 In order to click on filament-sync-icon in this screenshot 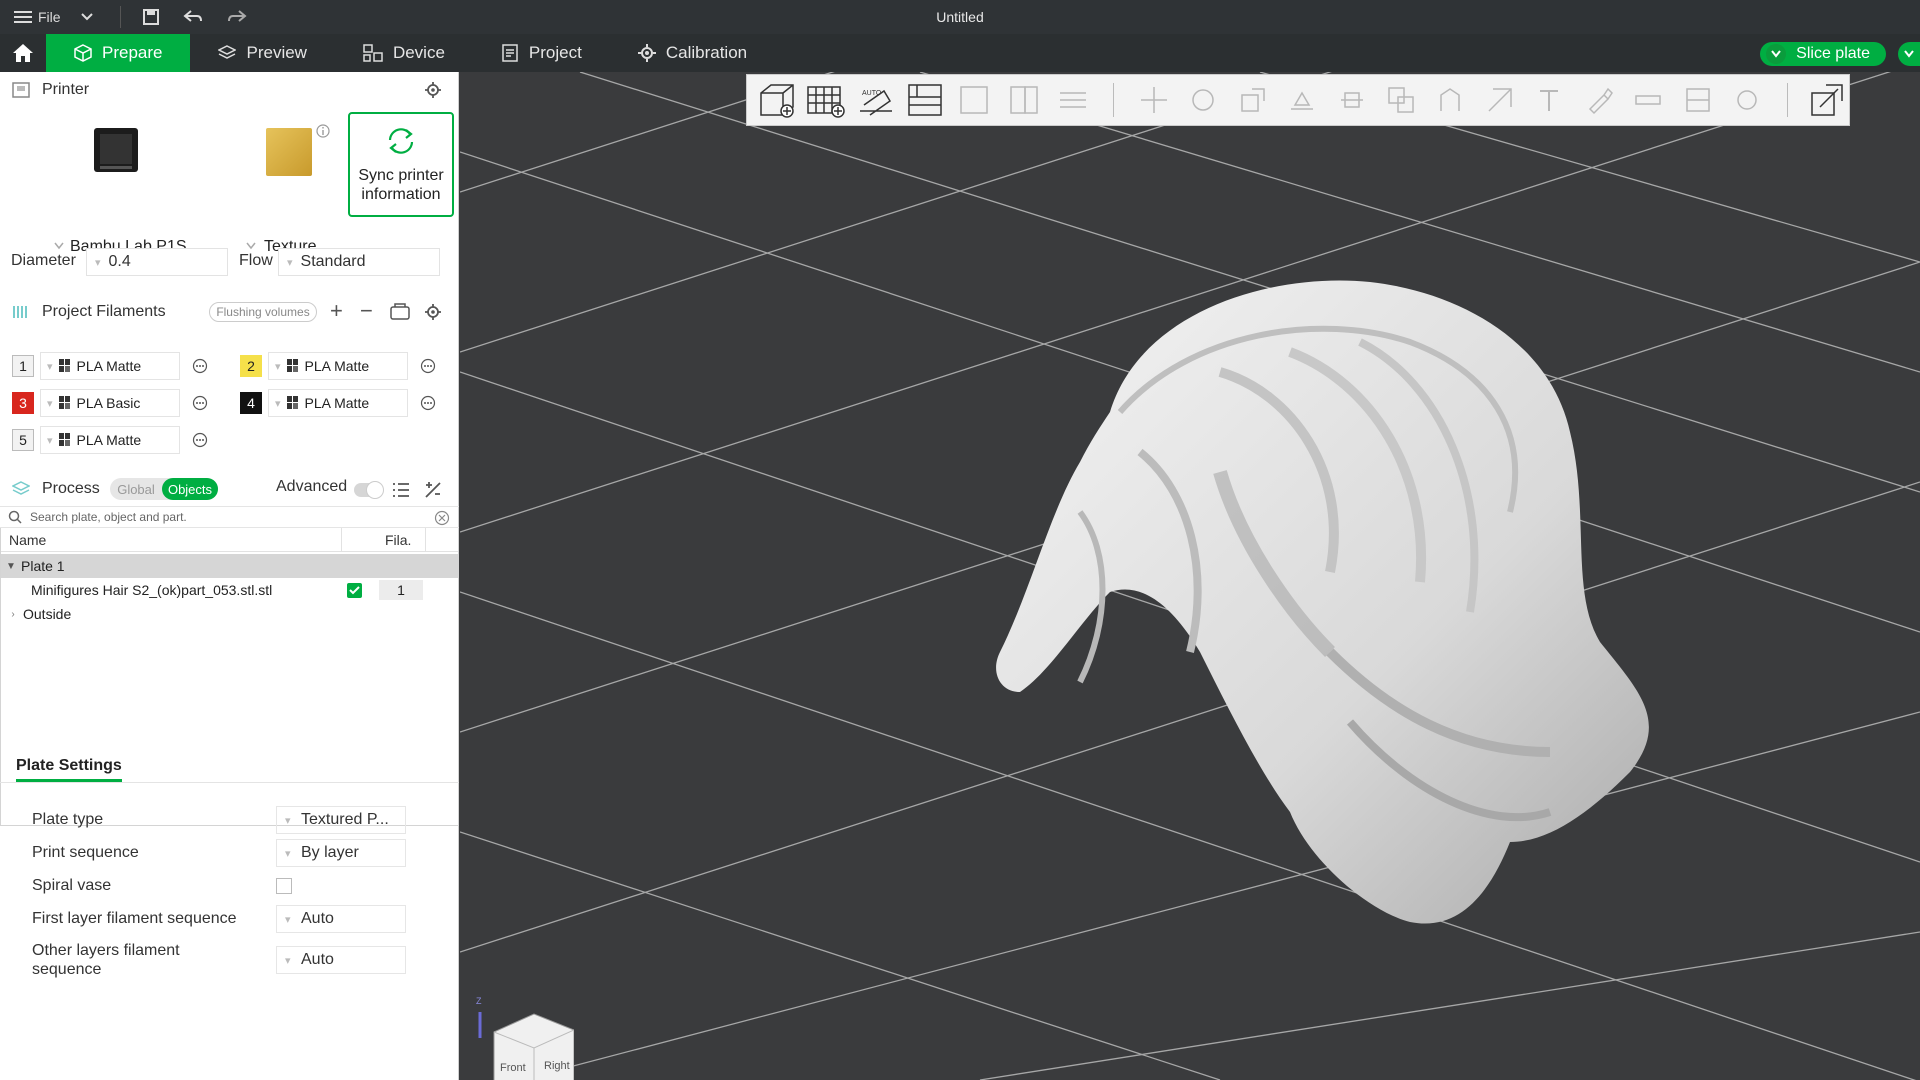, I will do `click(400, 312)`.